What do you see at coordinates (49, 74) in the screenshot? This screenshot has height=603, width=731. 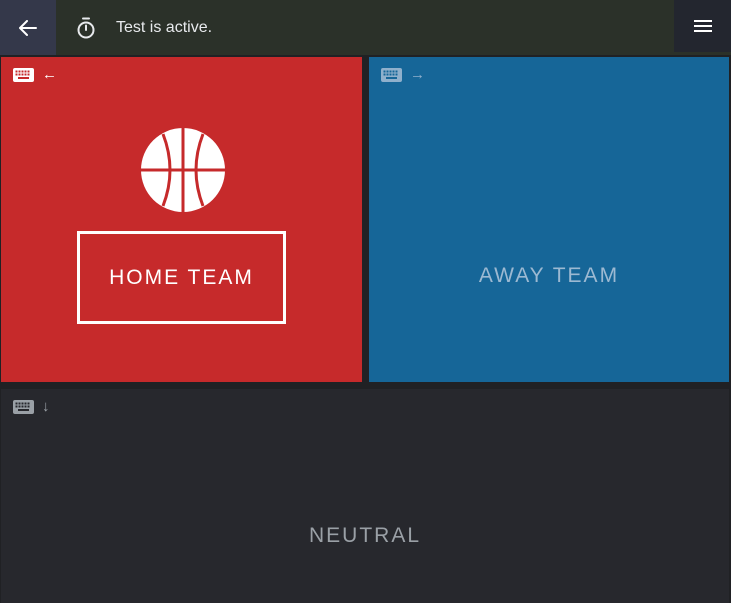 I see `left-arrow-key: ←` at bounding box center [49, 74].